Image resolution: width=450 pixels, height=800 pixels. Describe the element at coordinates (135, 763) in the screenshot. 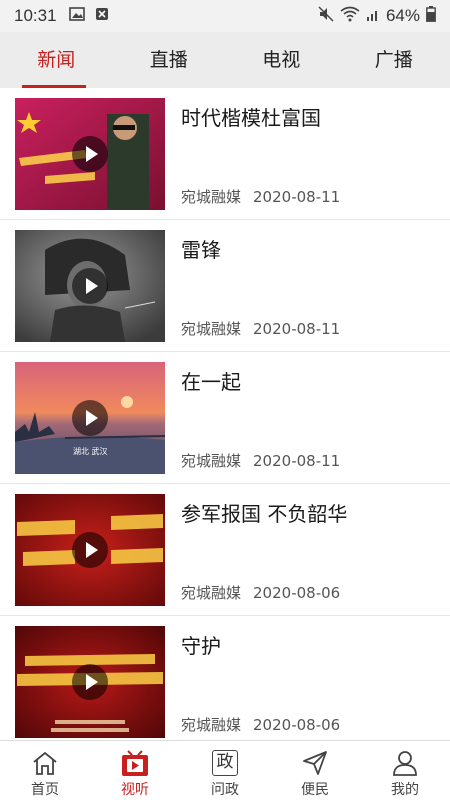

I see `video-icon` at that location.